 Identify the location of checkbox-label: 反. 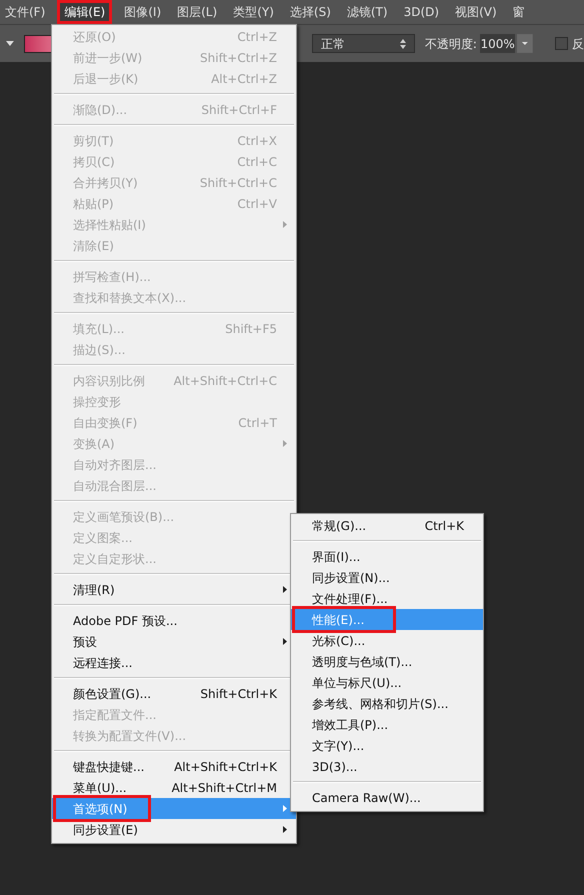
(578, 44).